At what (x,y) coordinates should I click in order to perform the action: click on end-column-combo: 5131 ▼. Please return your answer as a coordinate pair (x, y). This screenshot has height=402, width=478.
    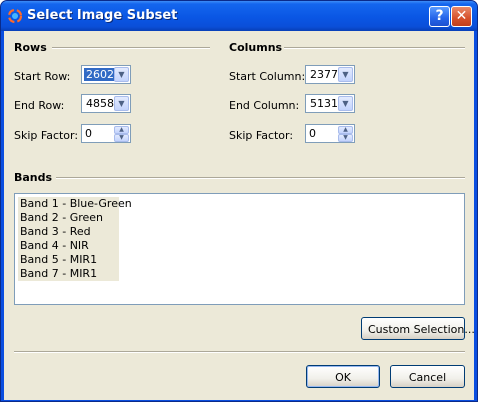
    Looking at the image, I should click on (330, 103).